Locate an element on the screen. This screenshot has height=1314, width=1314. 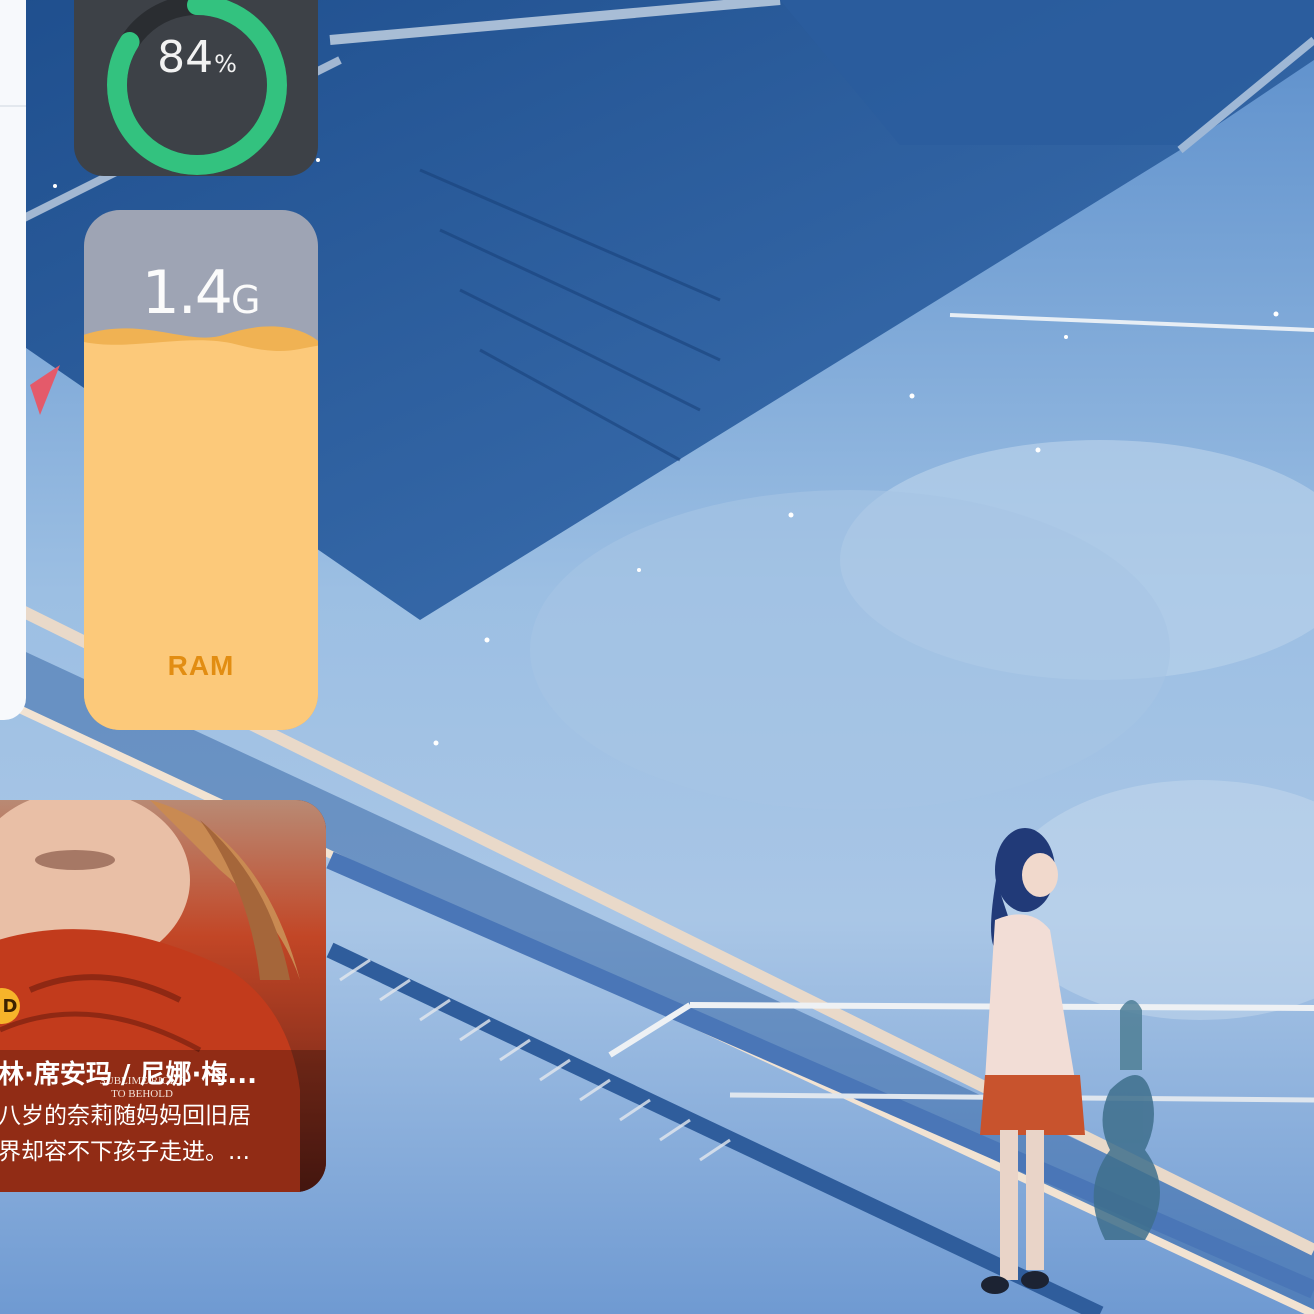
ram-value-text: 1.4G is located at coordinates (201, 293).